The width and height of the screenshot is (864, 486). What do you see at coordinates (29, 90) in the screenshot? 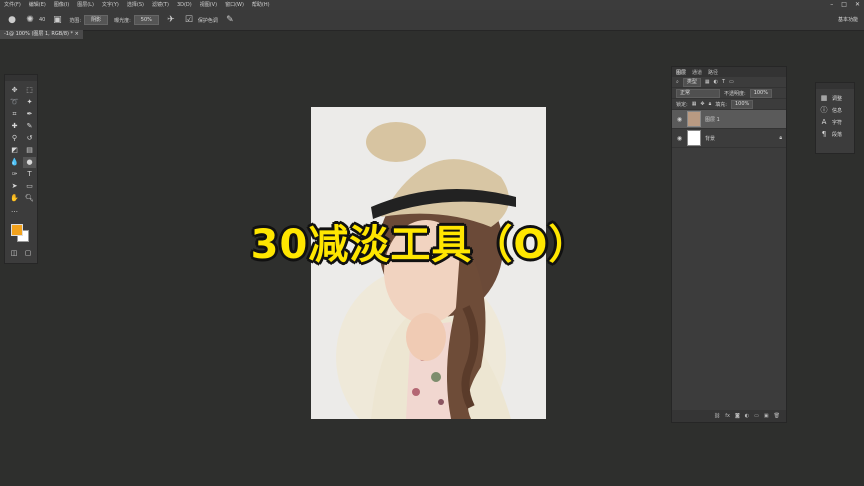
I see `marquee-tool-icon: ⬚` at bounding box center [29, 90].